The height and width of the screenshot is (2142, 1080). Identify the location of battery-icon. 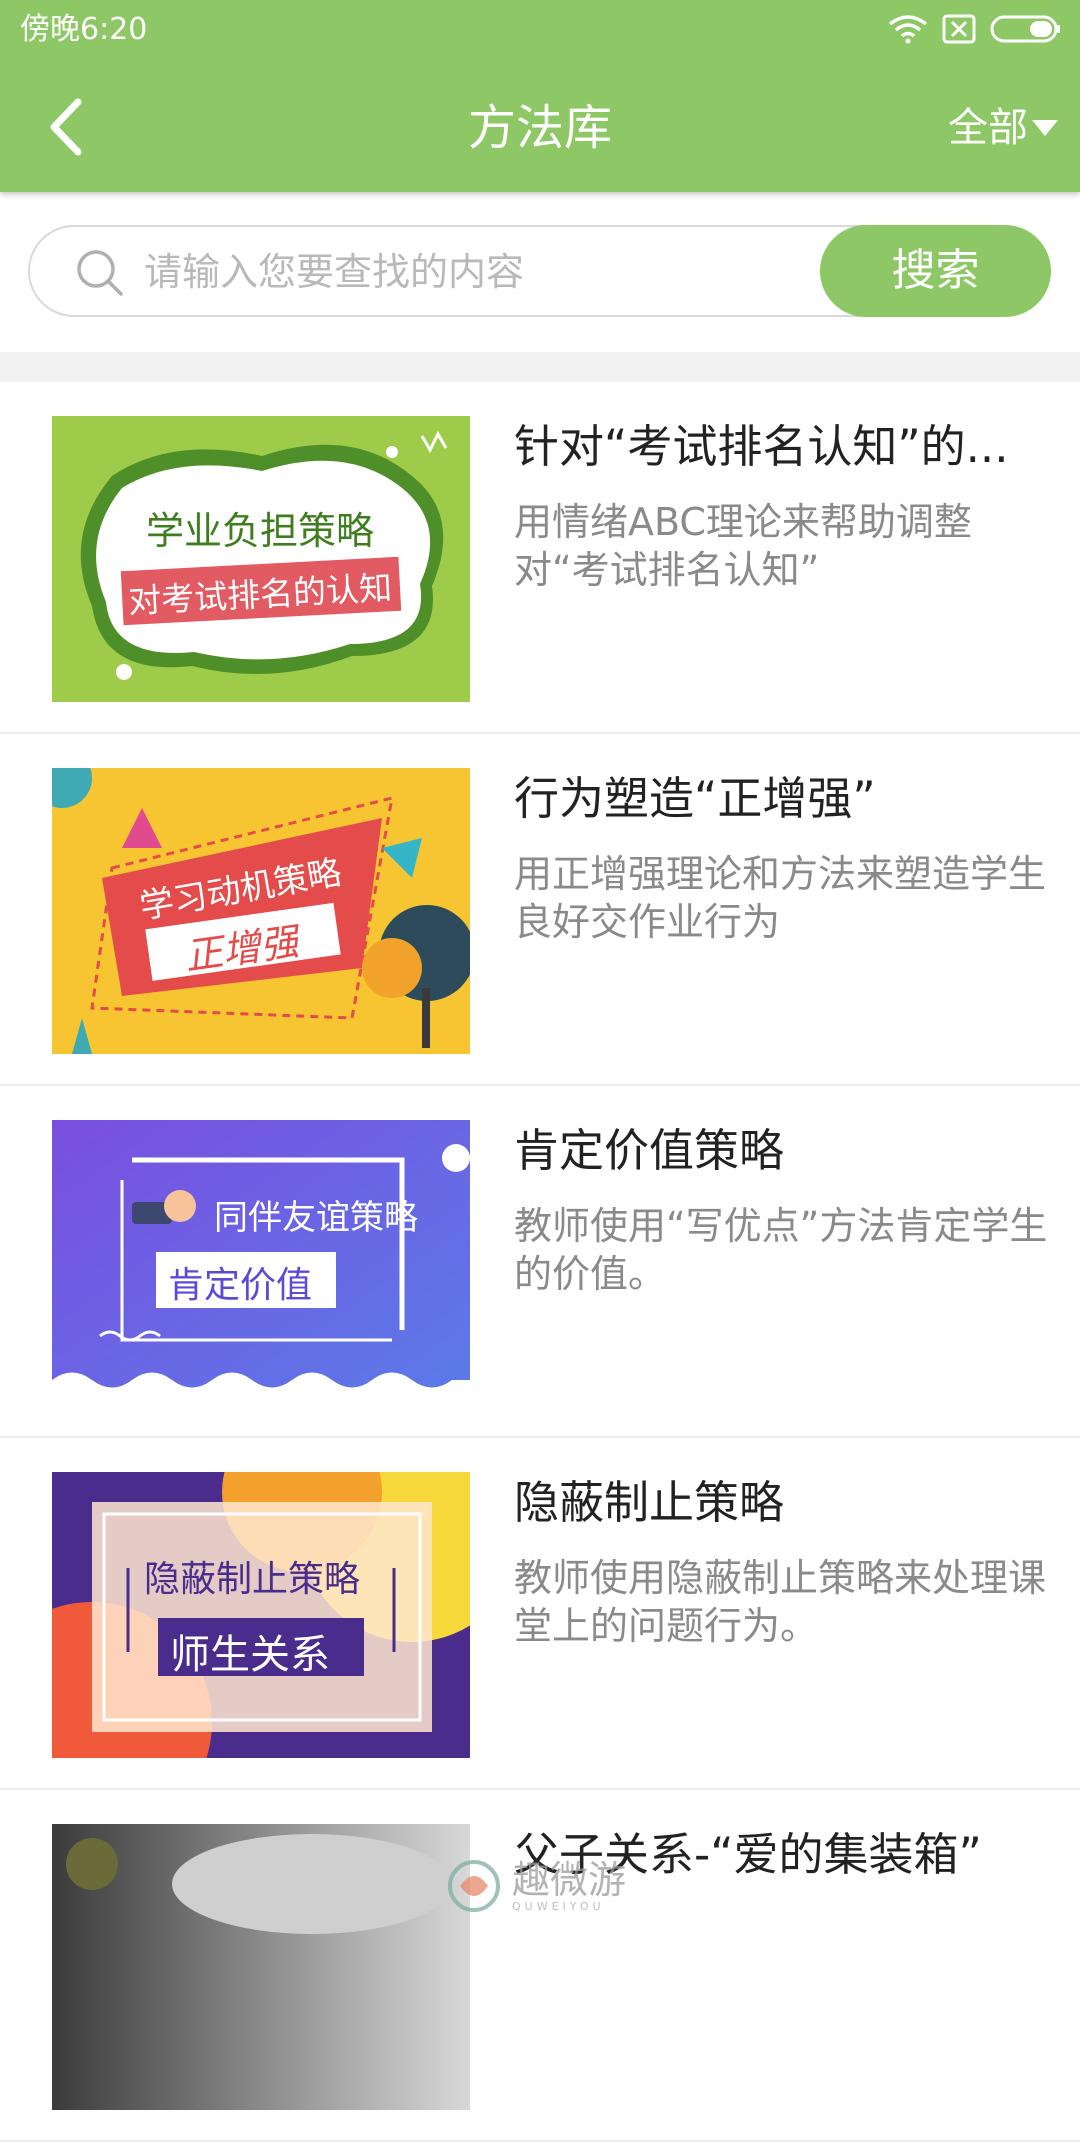
(1025, 29).